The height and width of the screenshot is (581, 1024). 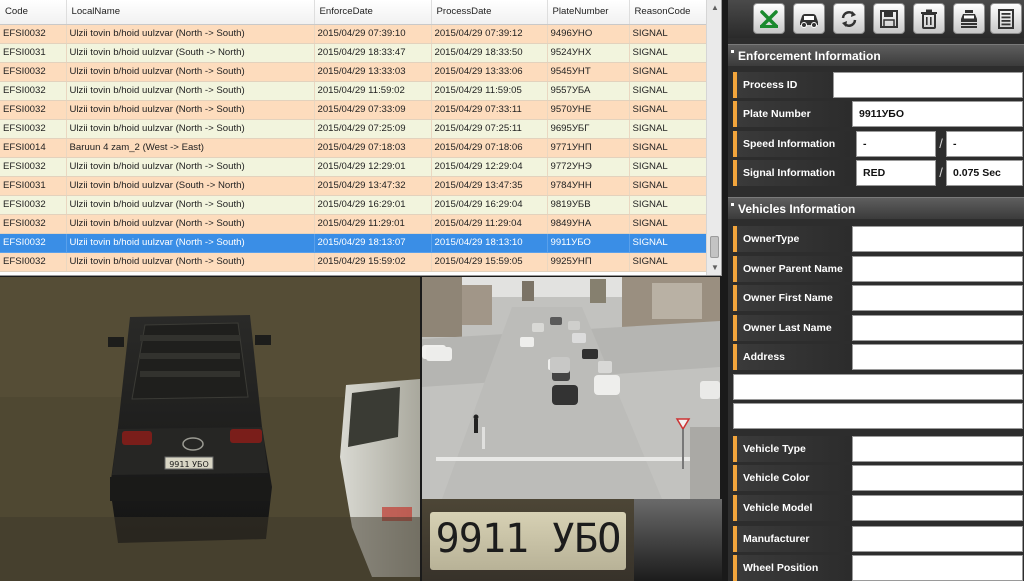 I want to click on address-label: Address, so click(x=791, y=357).